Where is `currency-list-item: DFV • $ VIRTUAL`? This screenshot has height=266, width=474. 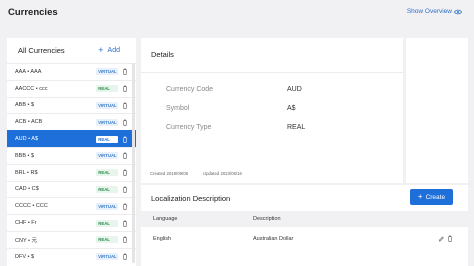 currency-list-item: DFV • $ VIRTUAL is located at coordinates (71, 256).